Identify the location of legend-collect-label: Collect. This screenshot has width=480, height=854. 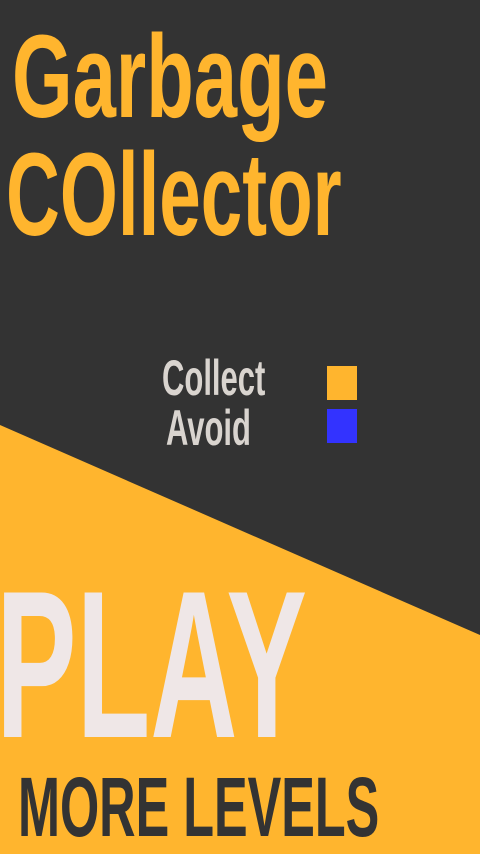
(214, 378).